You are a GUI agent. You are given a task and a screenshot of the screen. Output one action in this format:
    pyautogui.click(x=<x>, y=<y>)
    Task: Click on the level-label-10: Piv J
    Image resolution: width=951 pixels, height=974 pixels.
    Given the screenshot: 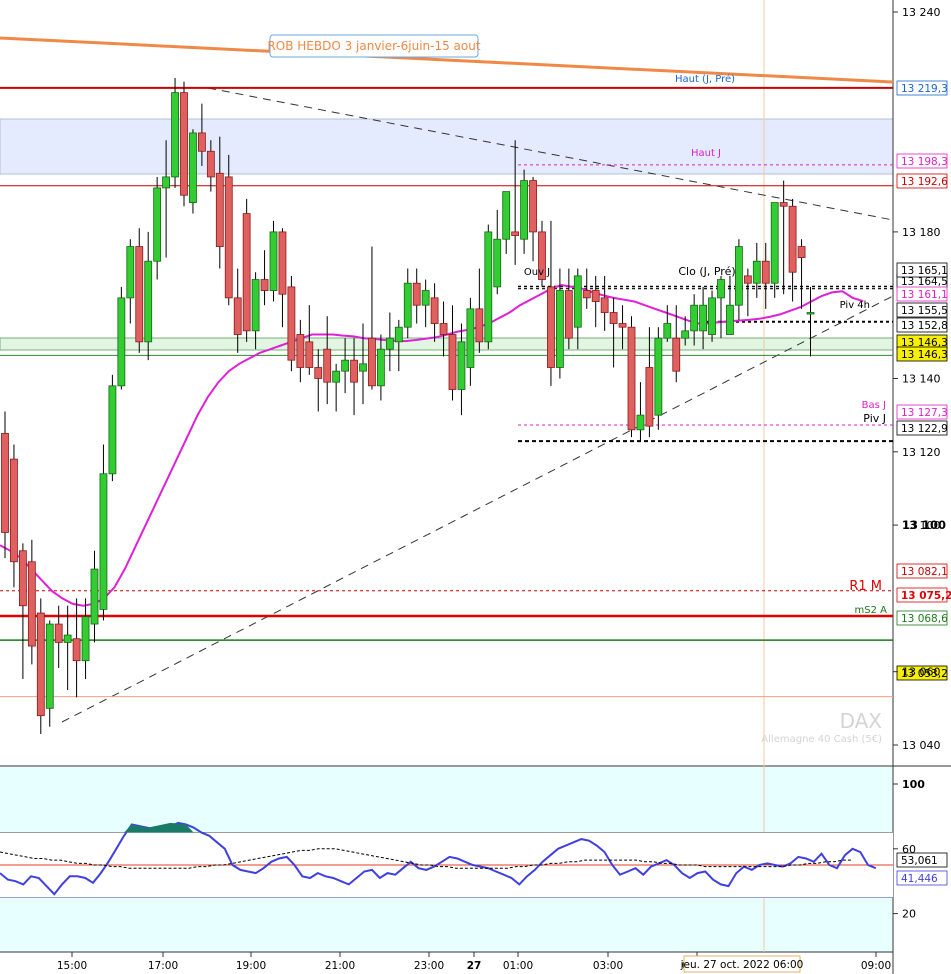 What is the action you would take?
    pyautogui.click(x=874, y=418)
    